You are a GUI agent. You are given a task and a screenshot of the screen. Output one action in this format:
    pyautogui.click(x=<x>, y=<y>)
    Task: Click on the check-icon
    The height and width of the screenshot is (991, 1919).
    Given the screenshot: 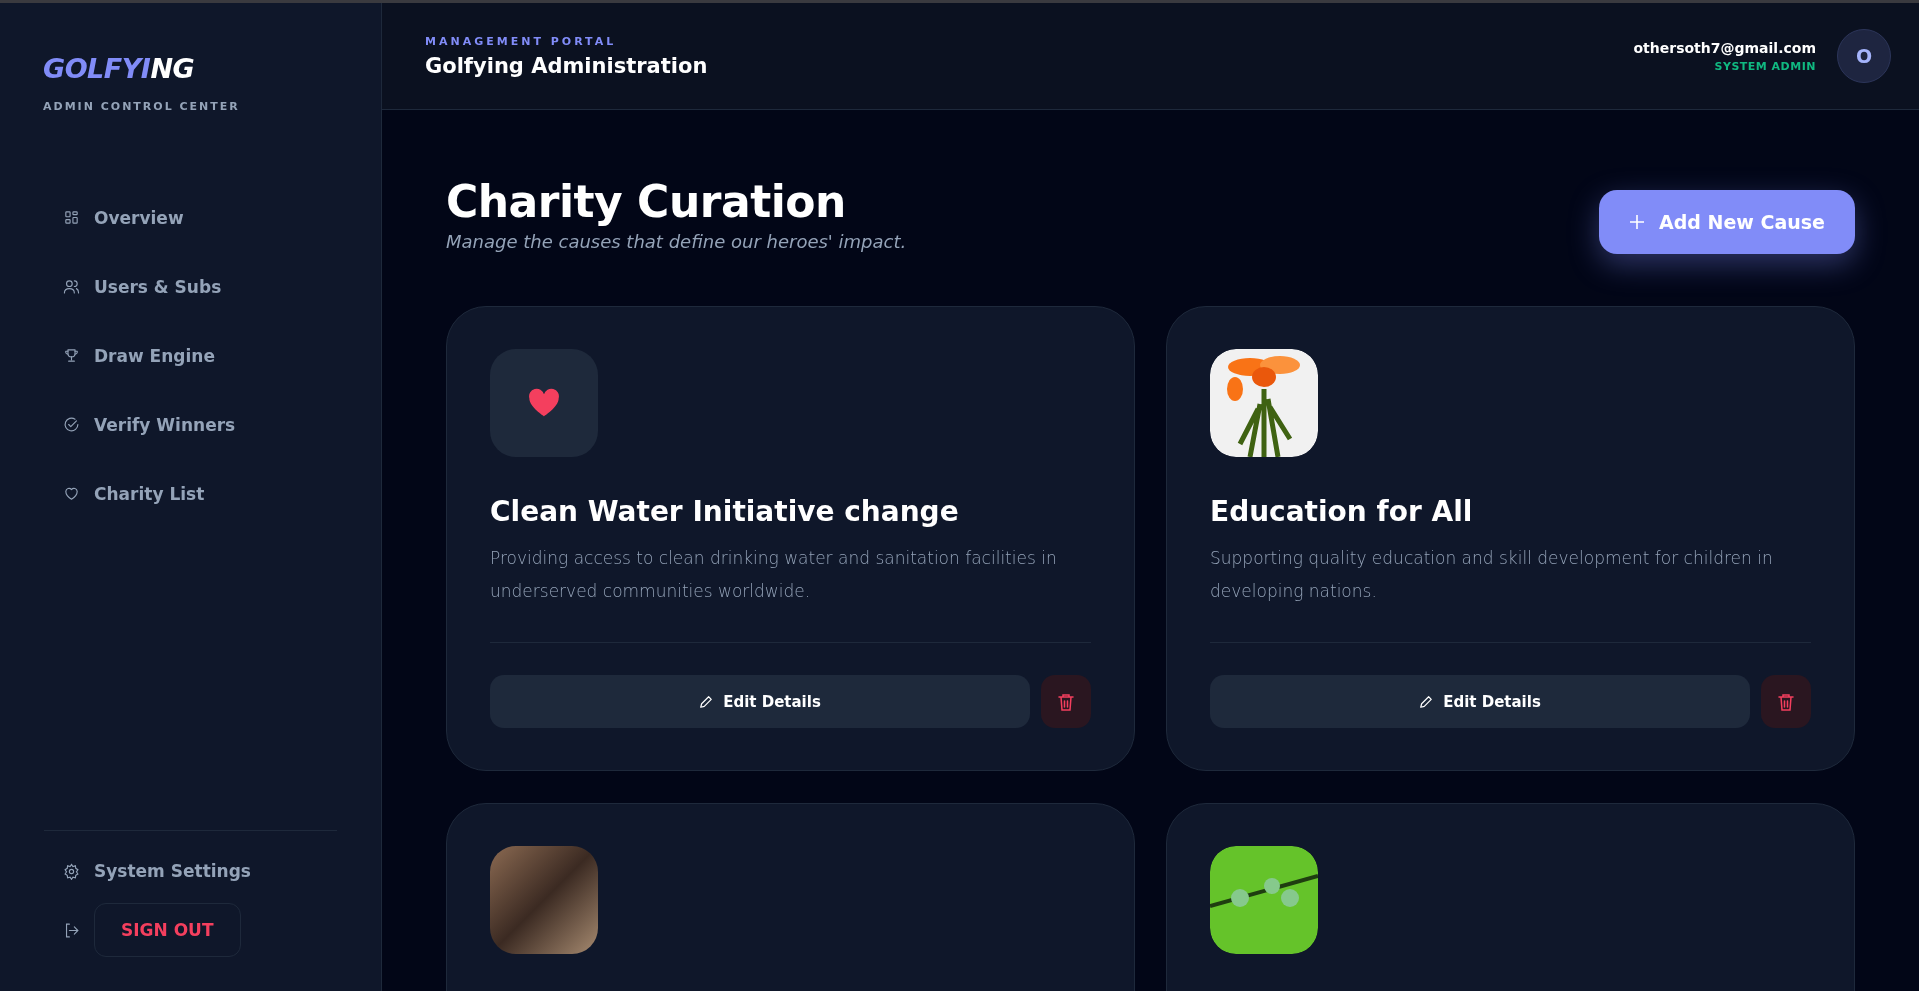 What is the action you would take?
    pyautogui.click(x=71, y=424)
    